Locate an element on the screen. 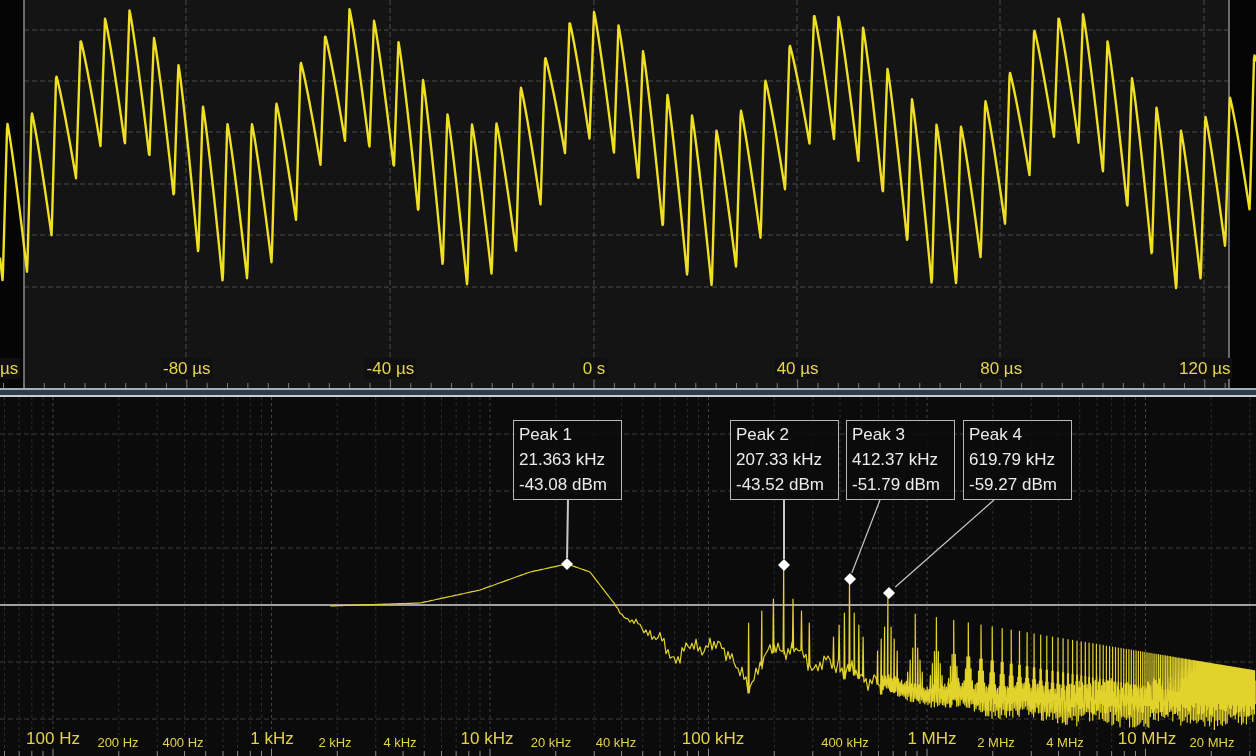  peak-name: Peak 2 is located at coordinates (763, 435).